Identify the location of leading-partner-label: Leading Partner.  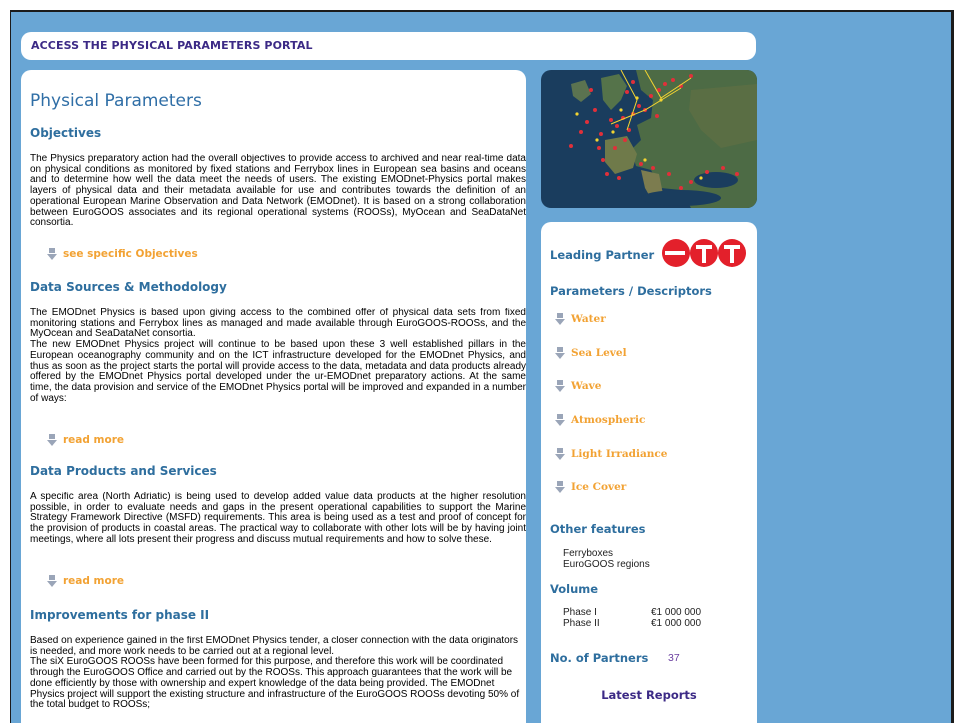
(602, 255).